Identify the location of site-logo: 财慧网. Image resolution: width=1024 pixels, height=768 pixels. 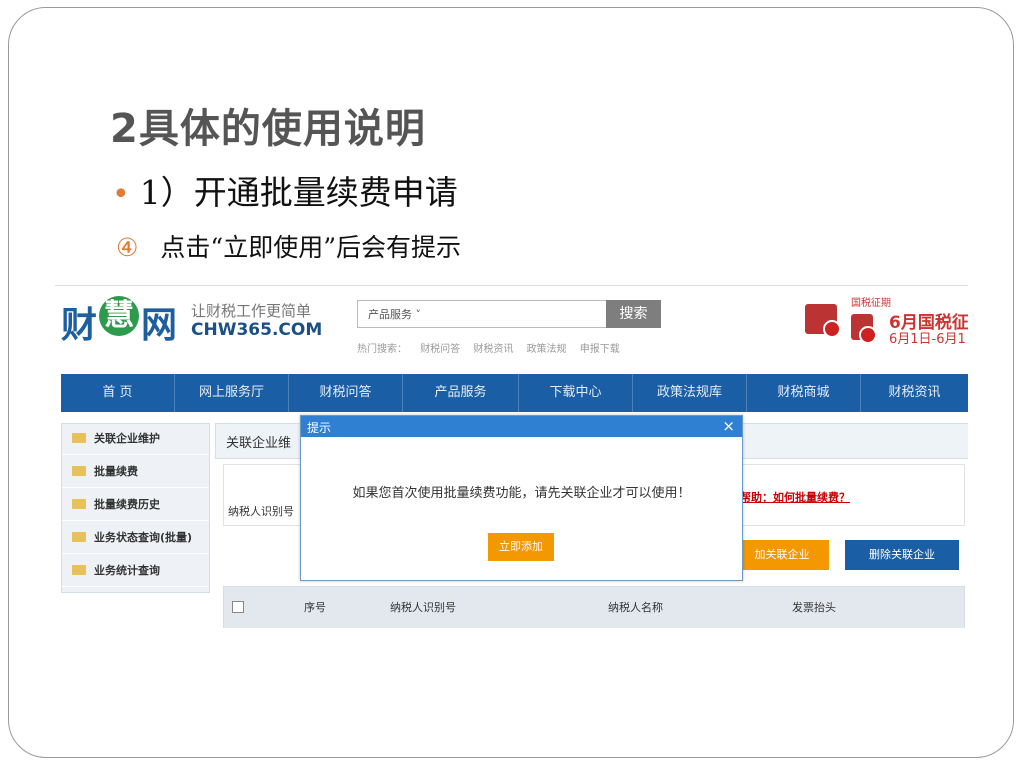
(119, 322).